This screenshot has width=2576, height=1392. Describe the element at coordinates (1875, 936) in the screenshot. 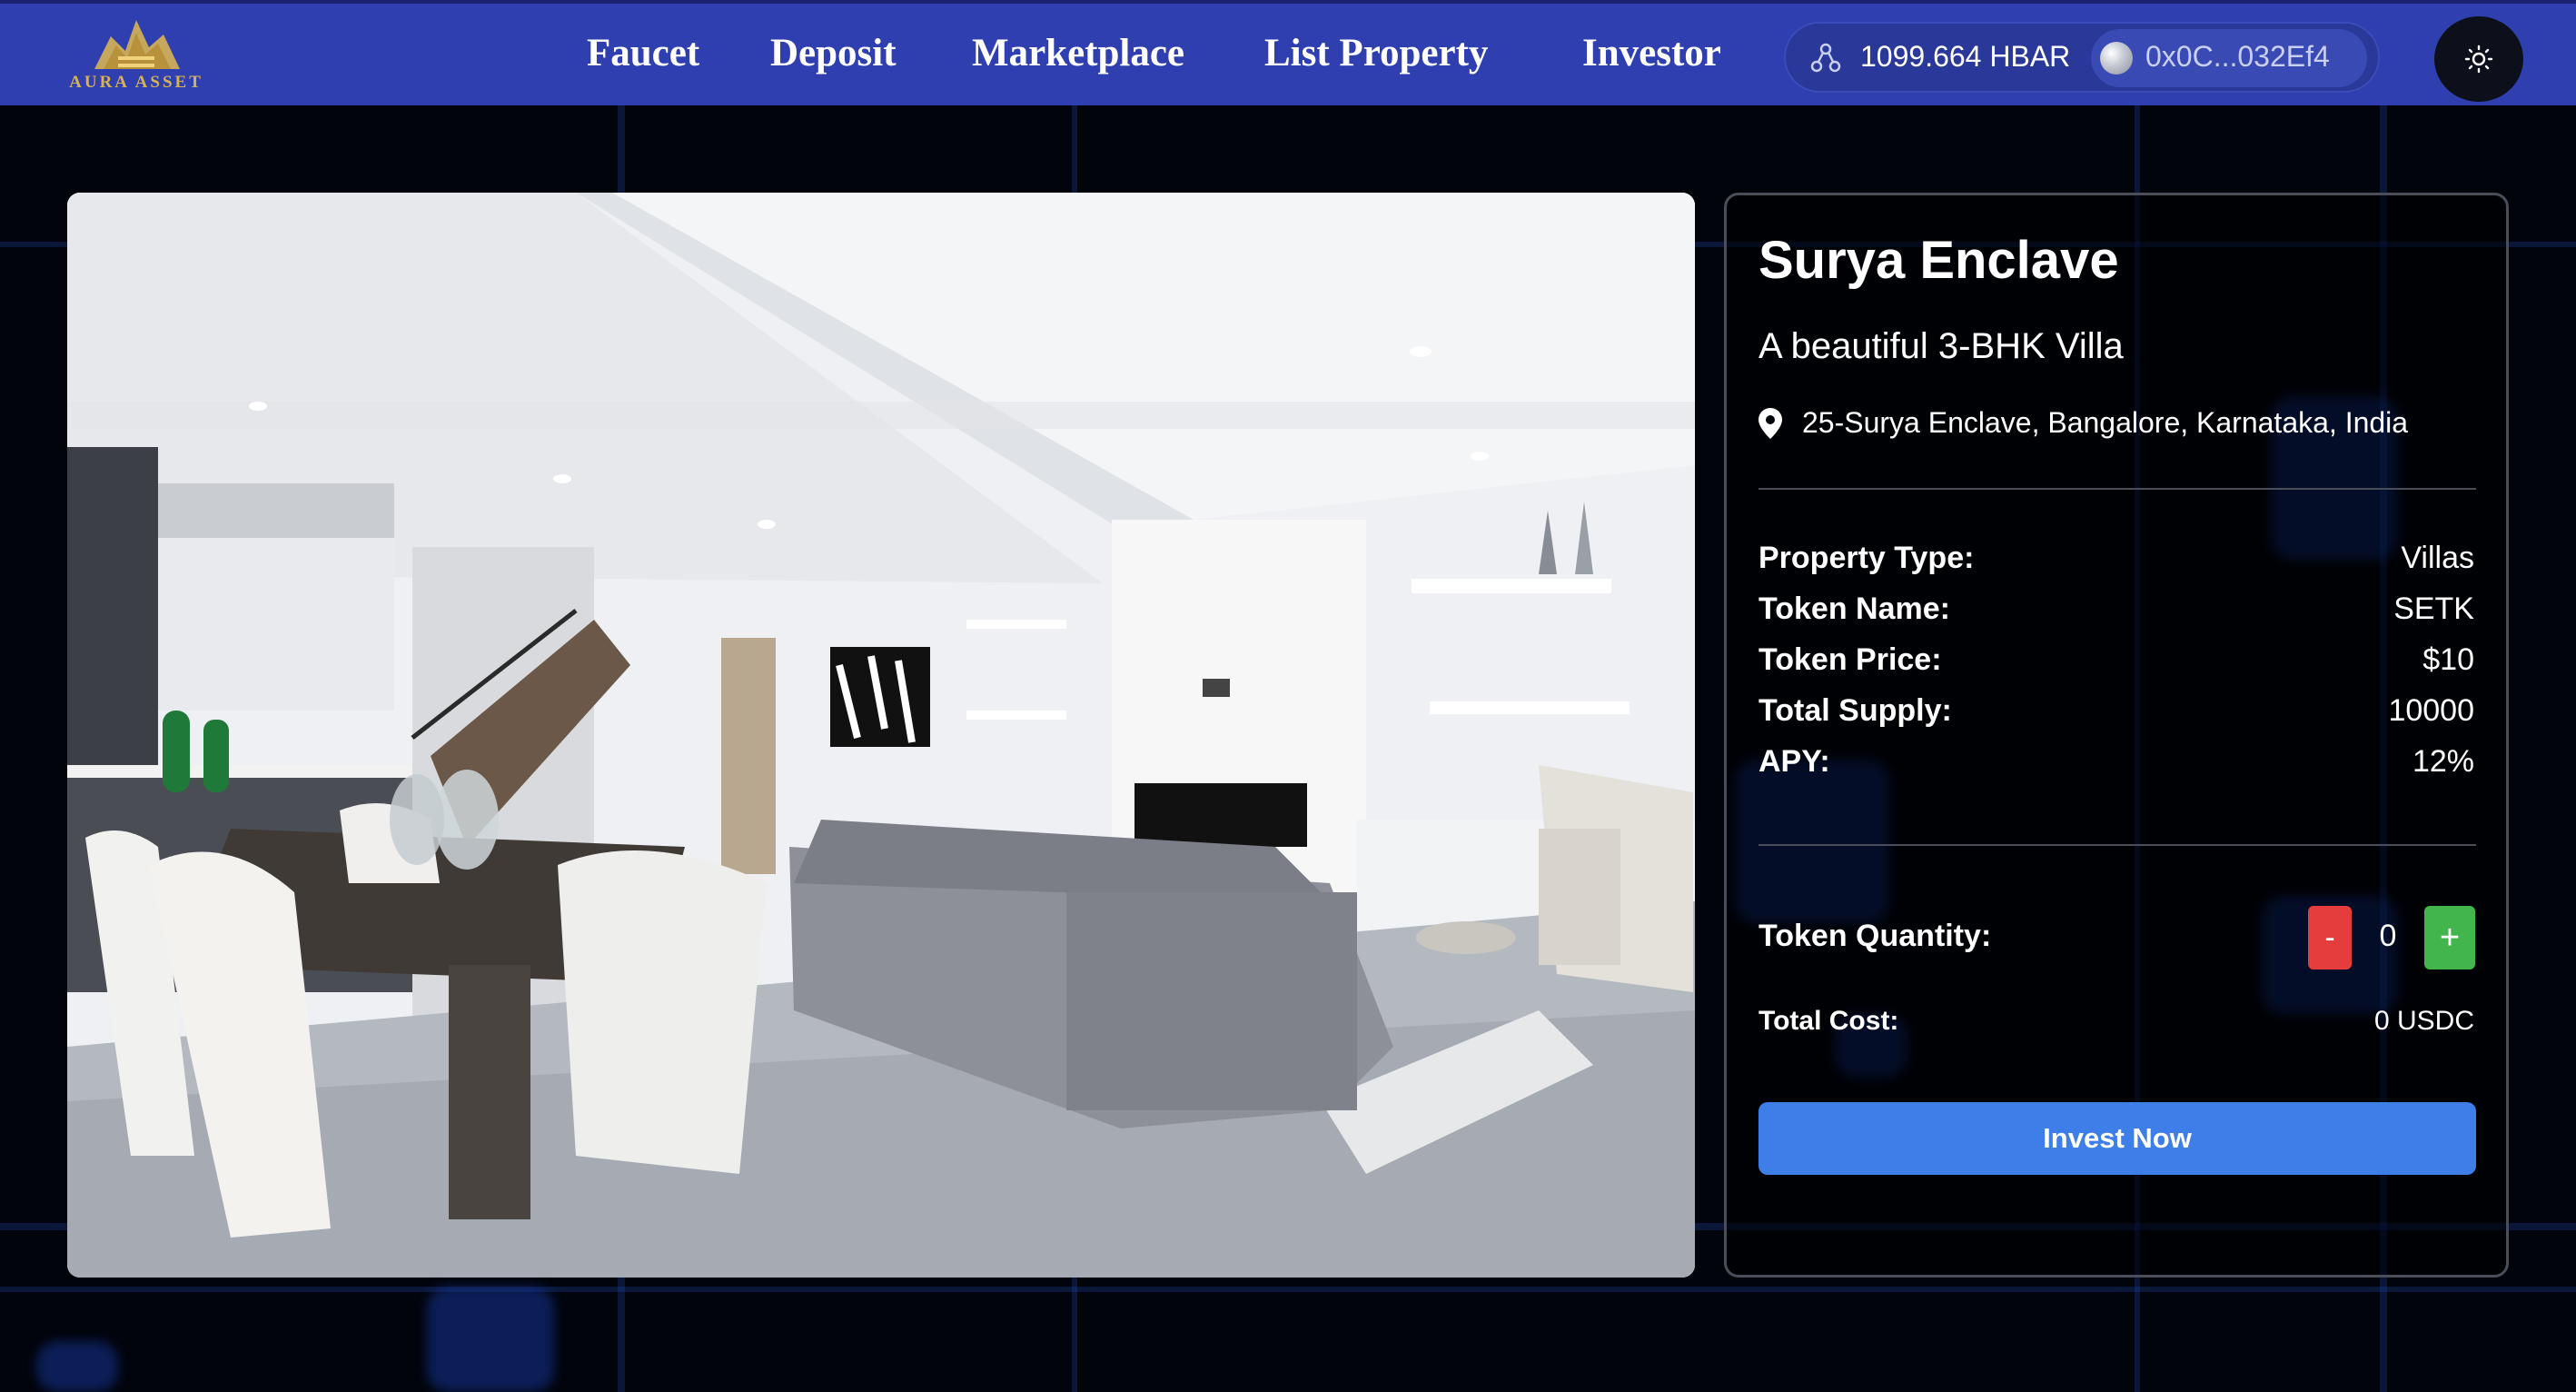

I see `token-quantity-label: Token Quantity:` at that location.